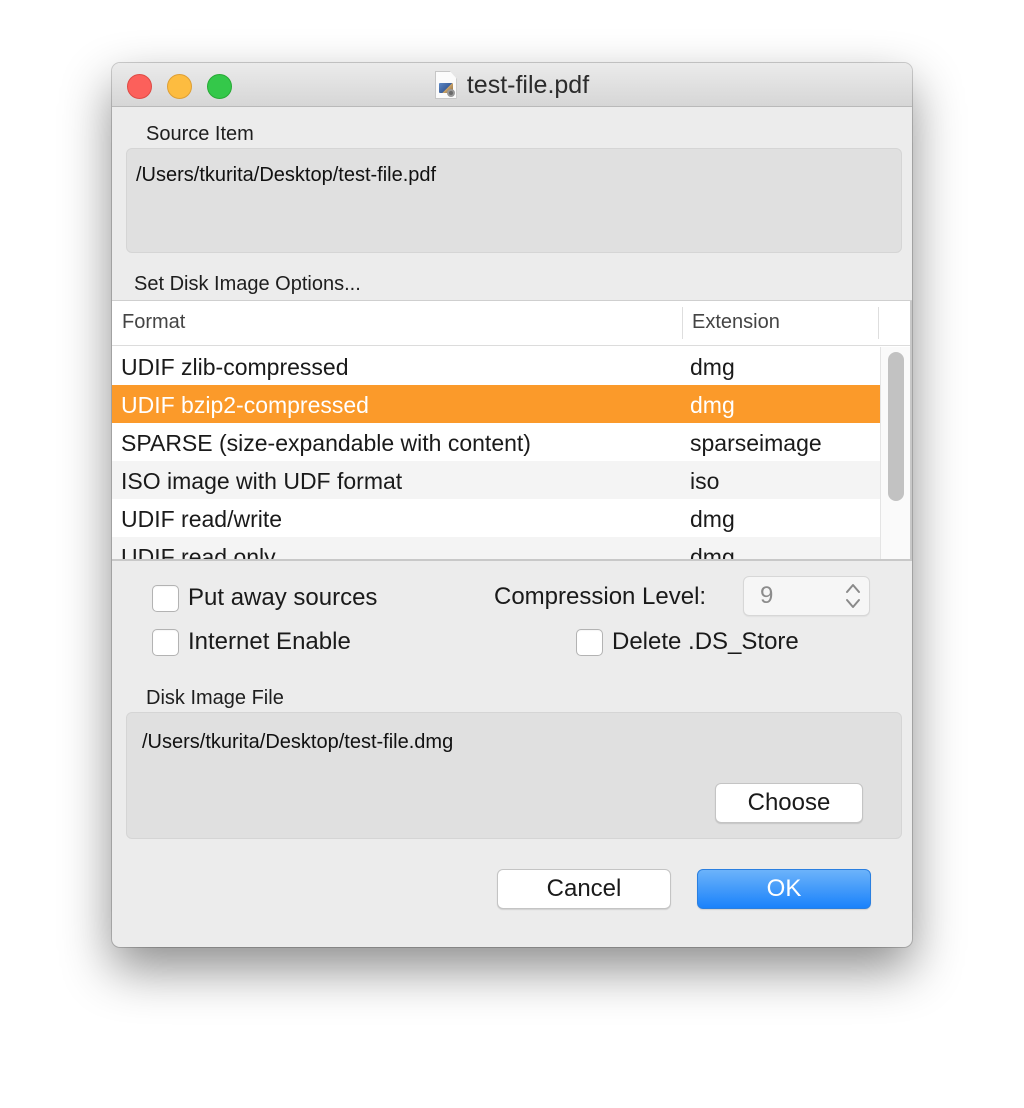  I want to click on format-cell: ISO image with UDF format, so click(262, 481).